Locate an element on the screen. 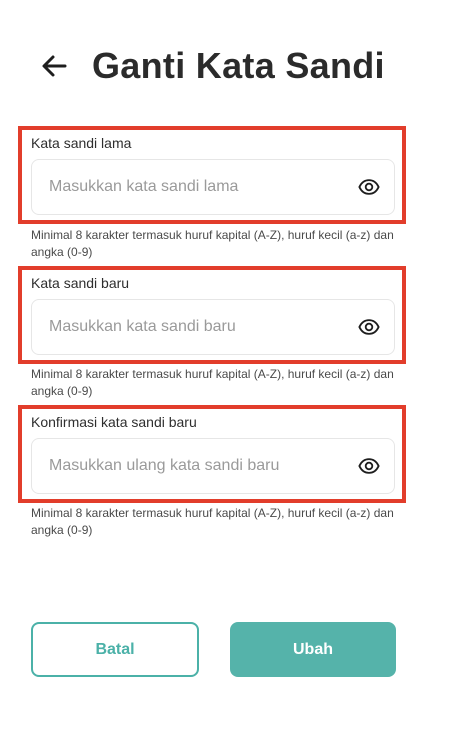 The height and width of the screenshot is (741, 474). old-password-label: Kata sandi lama is located at coordinates (81, 143).